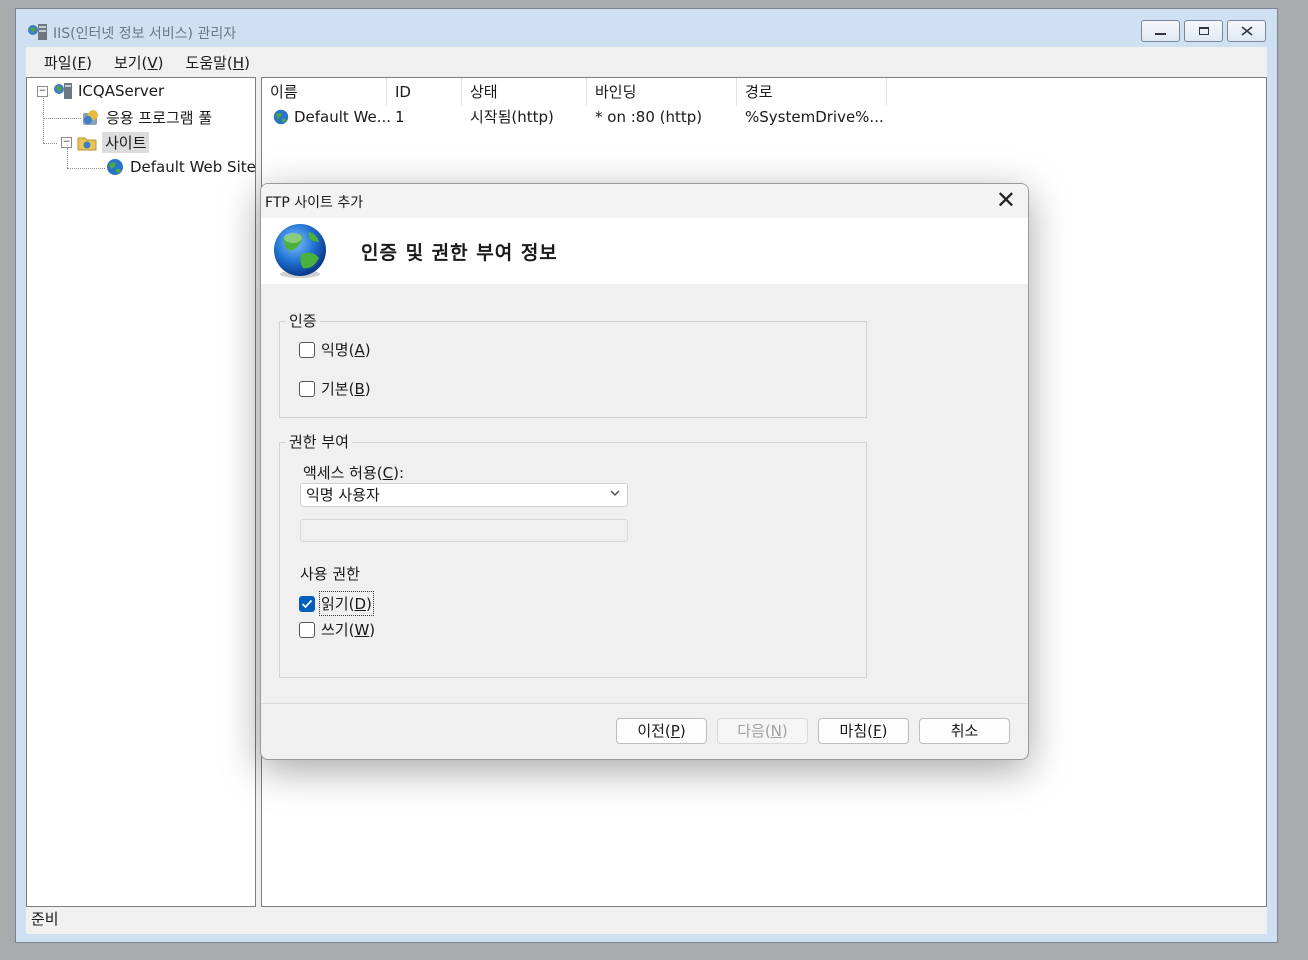 The width and height of the screenshot is (1308, 960). I want to click on read-checkbox: 읽기(D), so click(336, 603).